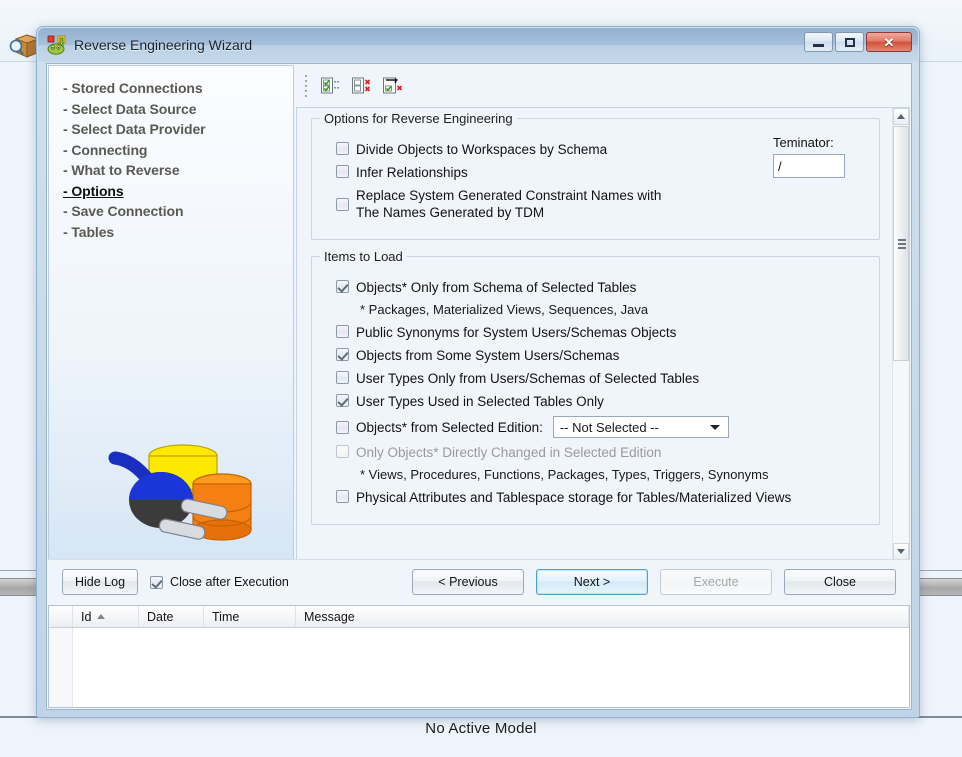 This screenshot has width=962, height=757. I want to click on column-header-date: Date, so click(171, 616).